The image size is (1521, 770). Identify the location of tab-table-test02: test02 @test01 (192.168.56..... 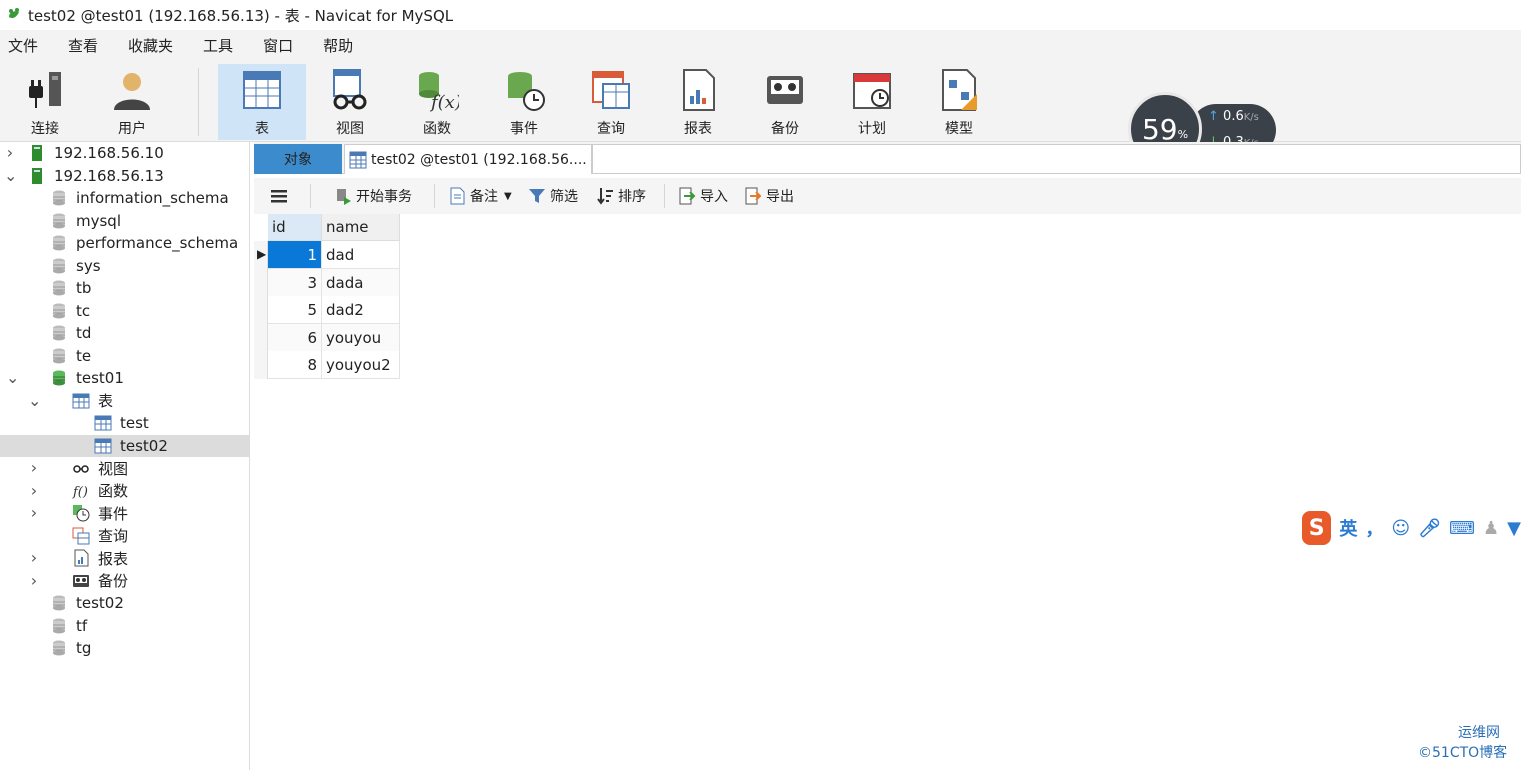
(468, 159).